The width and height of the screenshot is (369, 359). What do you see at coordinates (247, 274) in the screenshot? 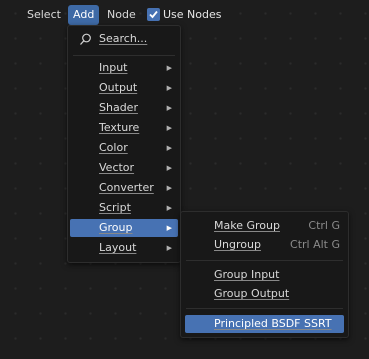
I see `menu-item-label: Group Input` at bounding box center [247, 274].